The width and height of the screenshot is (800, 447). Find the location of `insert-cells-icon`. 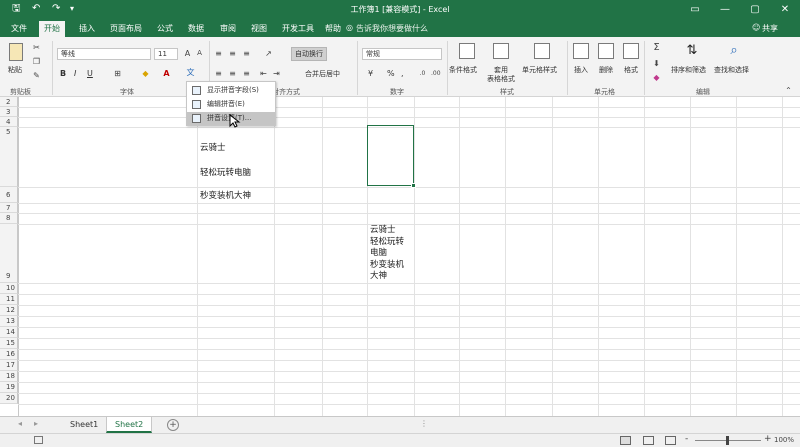

insert-cells-icon is located at coordinates (581, 51).